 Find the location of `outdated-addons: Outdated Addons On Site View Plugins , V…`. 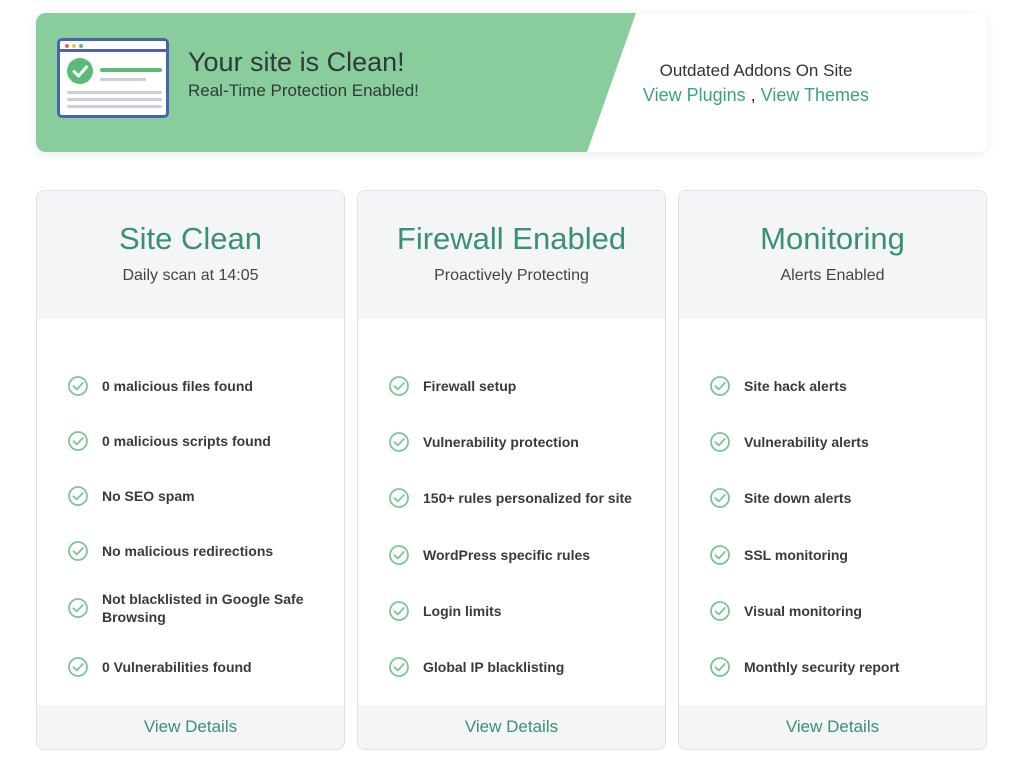

outdated-addons: Outdated Addons On Site View Plugins , V… is located at coordinates (756, 83).